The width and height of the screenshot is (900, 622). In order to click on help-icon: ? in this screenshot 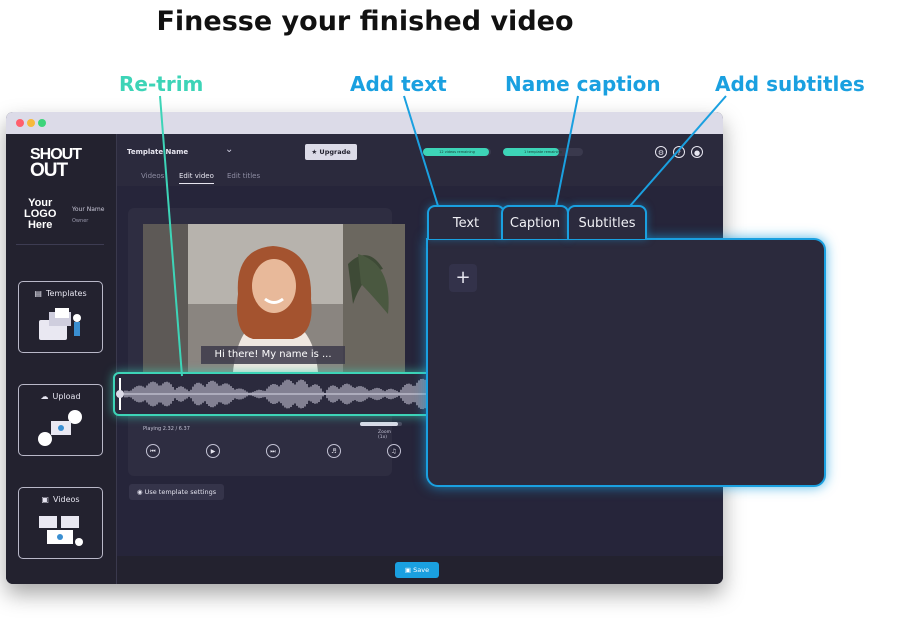, I will do `click(679, 152)`.